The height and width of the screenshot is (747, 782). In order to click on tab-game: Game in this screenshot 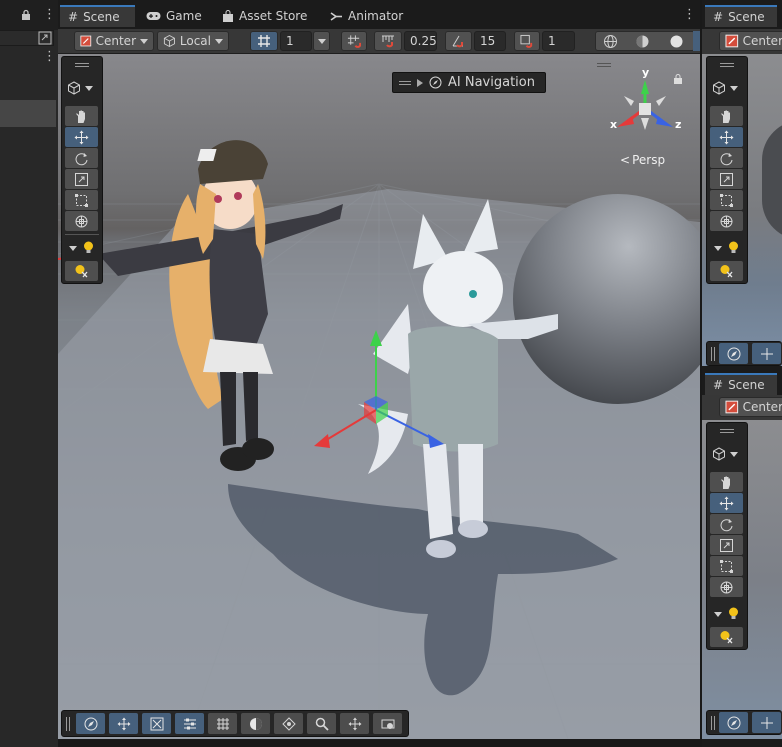, I will do `click(174, 16)`.